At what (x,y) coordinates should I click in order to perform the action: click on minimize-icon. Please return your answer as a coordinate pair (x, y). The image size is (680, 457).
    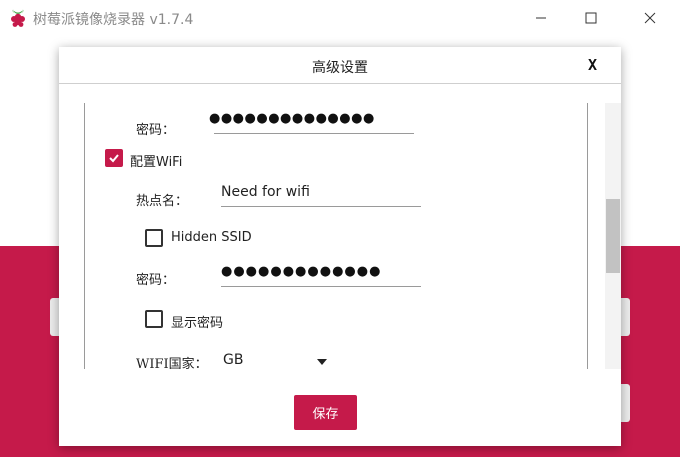
    Looking at the image, I should click on (541, 18).